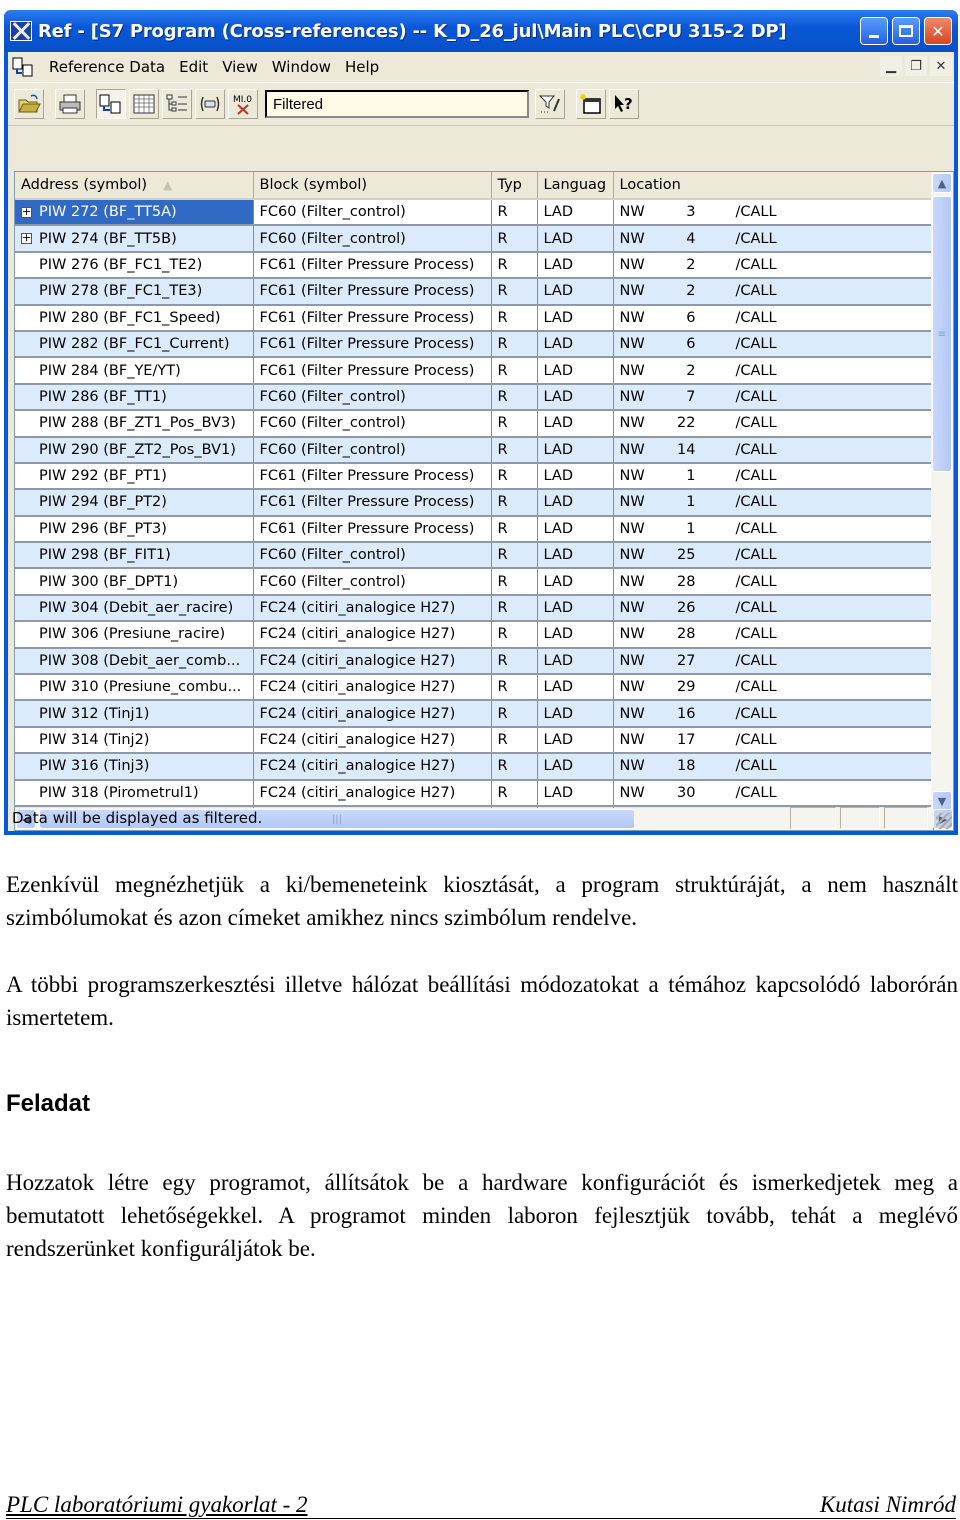  Describe the element at coordinates (240, 67) in the screenshot. I see `menu-view: View` at that location.